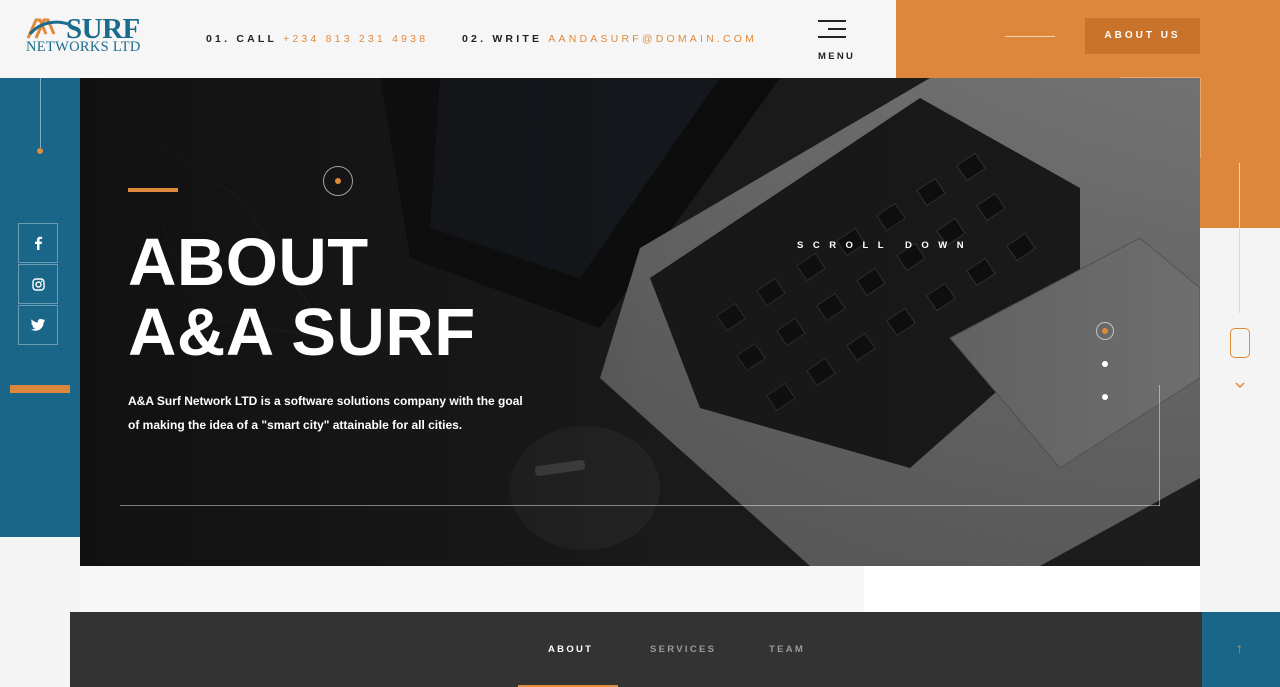  I want to click on scroll-mouse-icon, so click(1240, 343).